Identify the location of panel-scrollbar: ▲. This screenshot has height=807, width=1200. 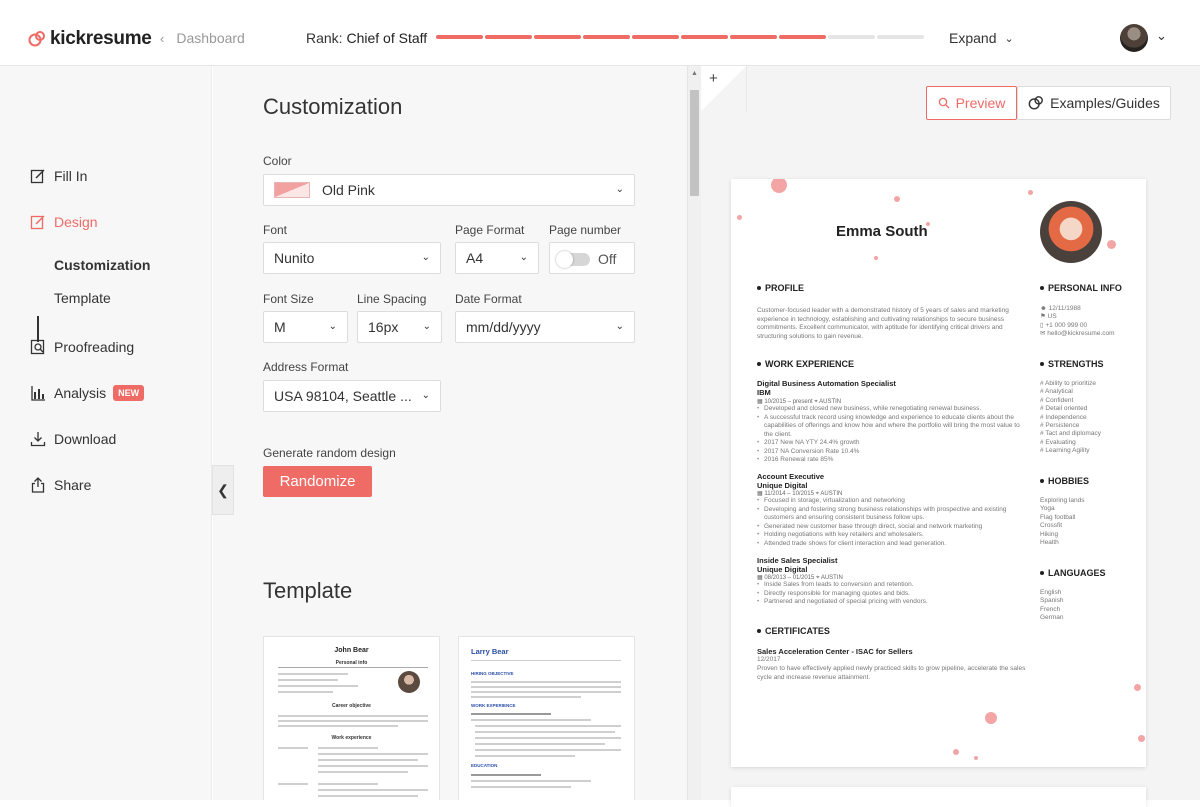
(694, 433).